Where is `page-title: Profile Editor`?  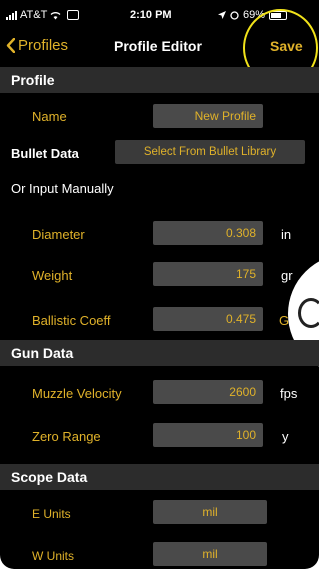 page-title: Profile Editor is located at coordinates (158, 46).